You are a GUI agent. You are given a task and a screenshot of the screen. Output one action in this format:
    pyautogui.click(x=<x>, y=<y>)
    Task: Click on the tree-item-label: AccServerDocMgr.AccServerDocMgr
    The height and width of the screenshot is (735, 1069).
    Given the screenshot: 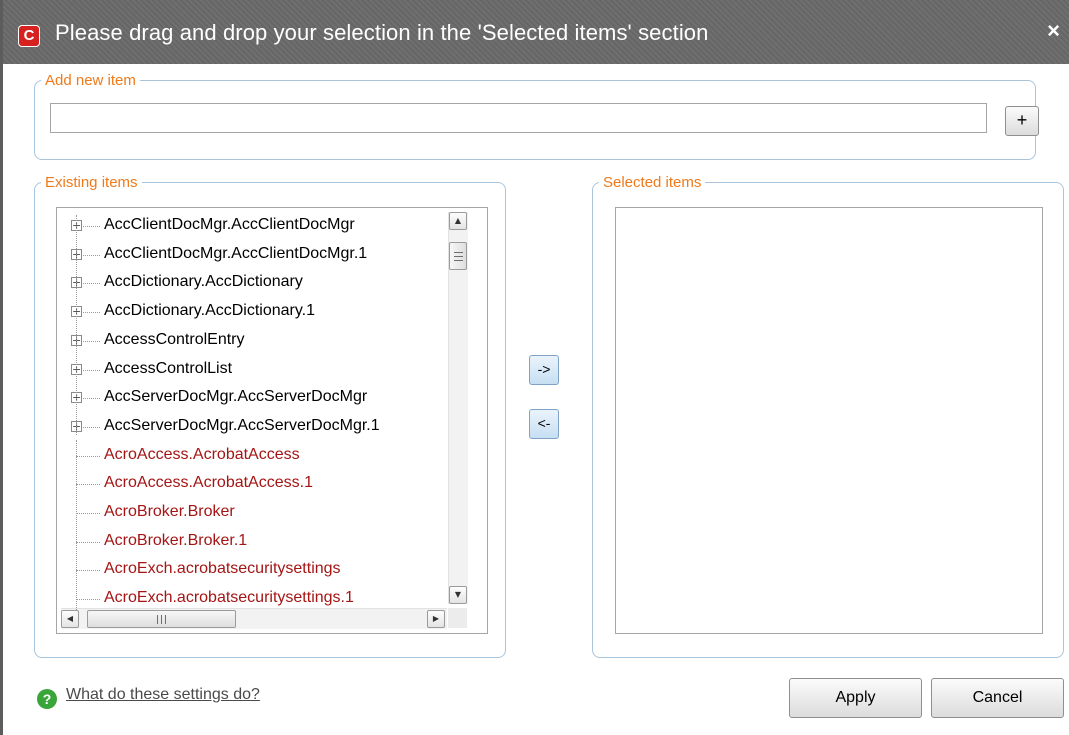 What is the action you would take?
    pyautogui.click(x=236, y=397)
    